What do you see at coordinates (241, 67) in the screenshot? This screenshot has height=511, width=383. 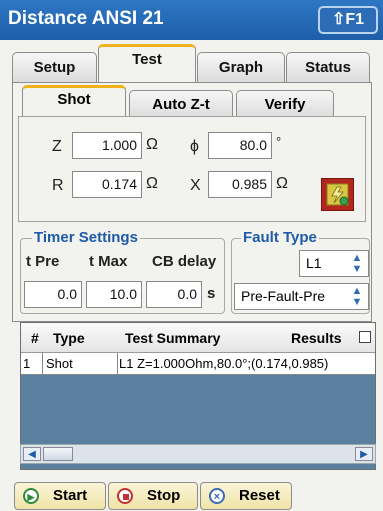 I see `tab-graph: Graph` at bounding box center [241, 67].